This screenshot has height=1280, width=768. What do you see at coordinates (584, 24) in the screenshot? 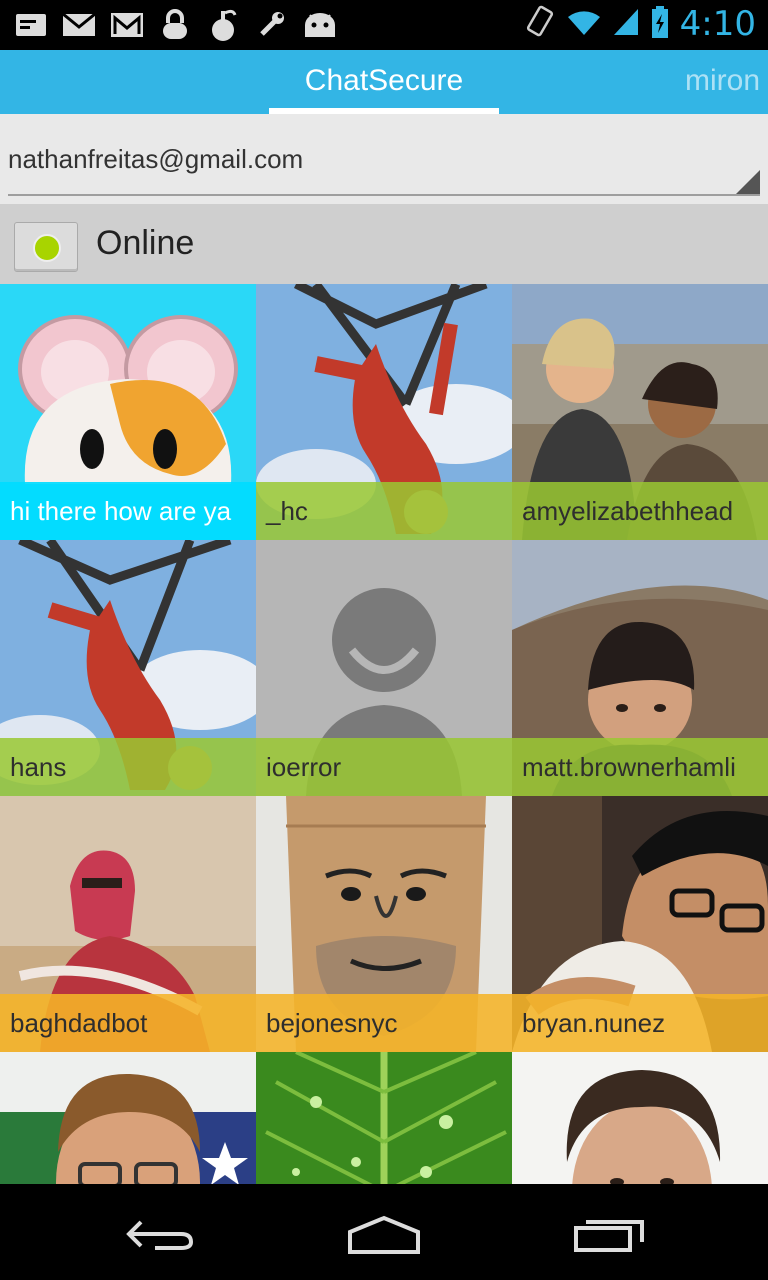
I see `wifi-icon` at bounding box center [584, 24].